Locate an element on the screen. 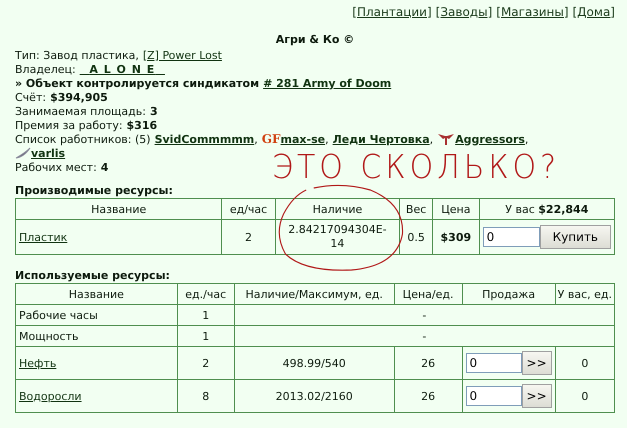 The height and width of the screenshot is (428, 627). syndicate-link: # 281 Army of Doom is located at coordinates (327, 83).